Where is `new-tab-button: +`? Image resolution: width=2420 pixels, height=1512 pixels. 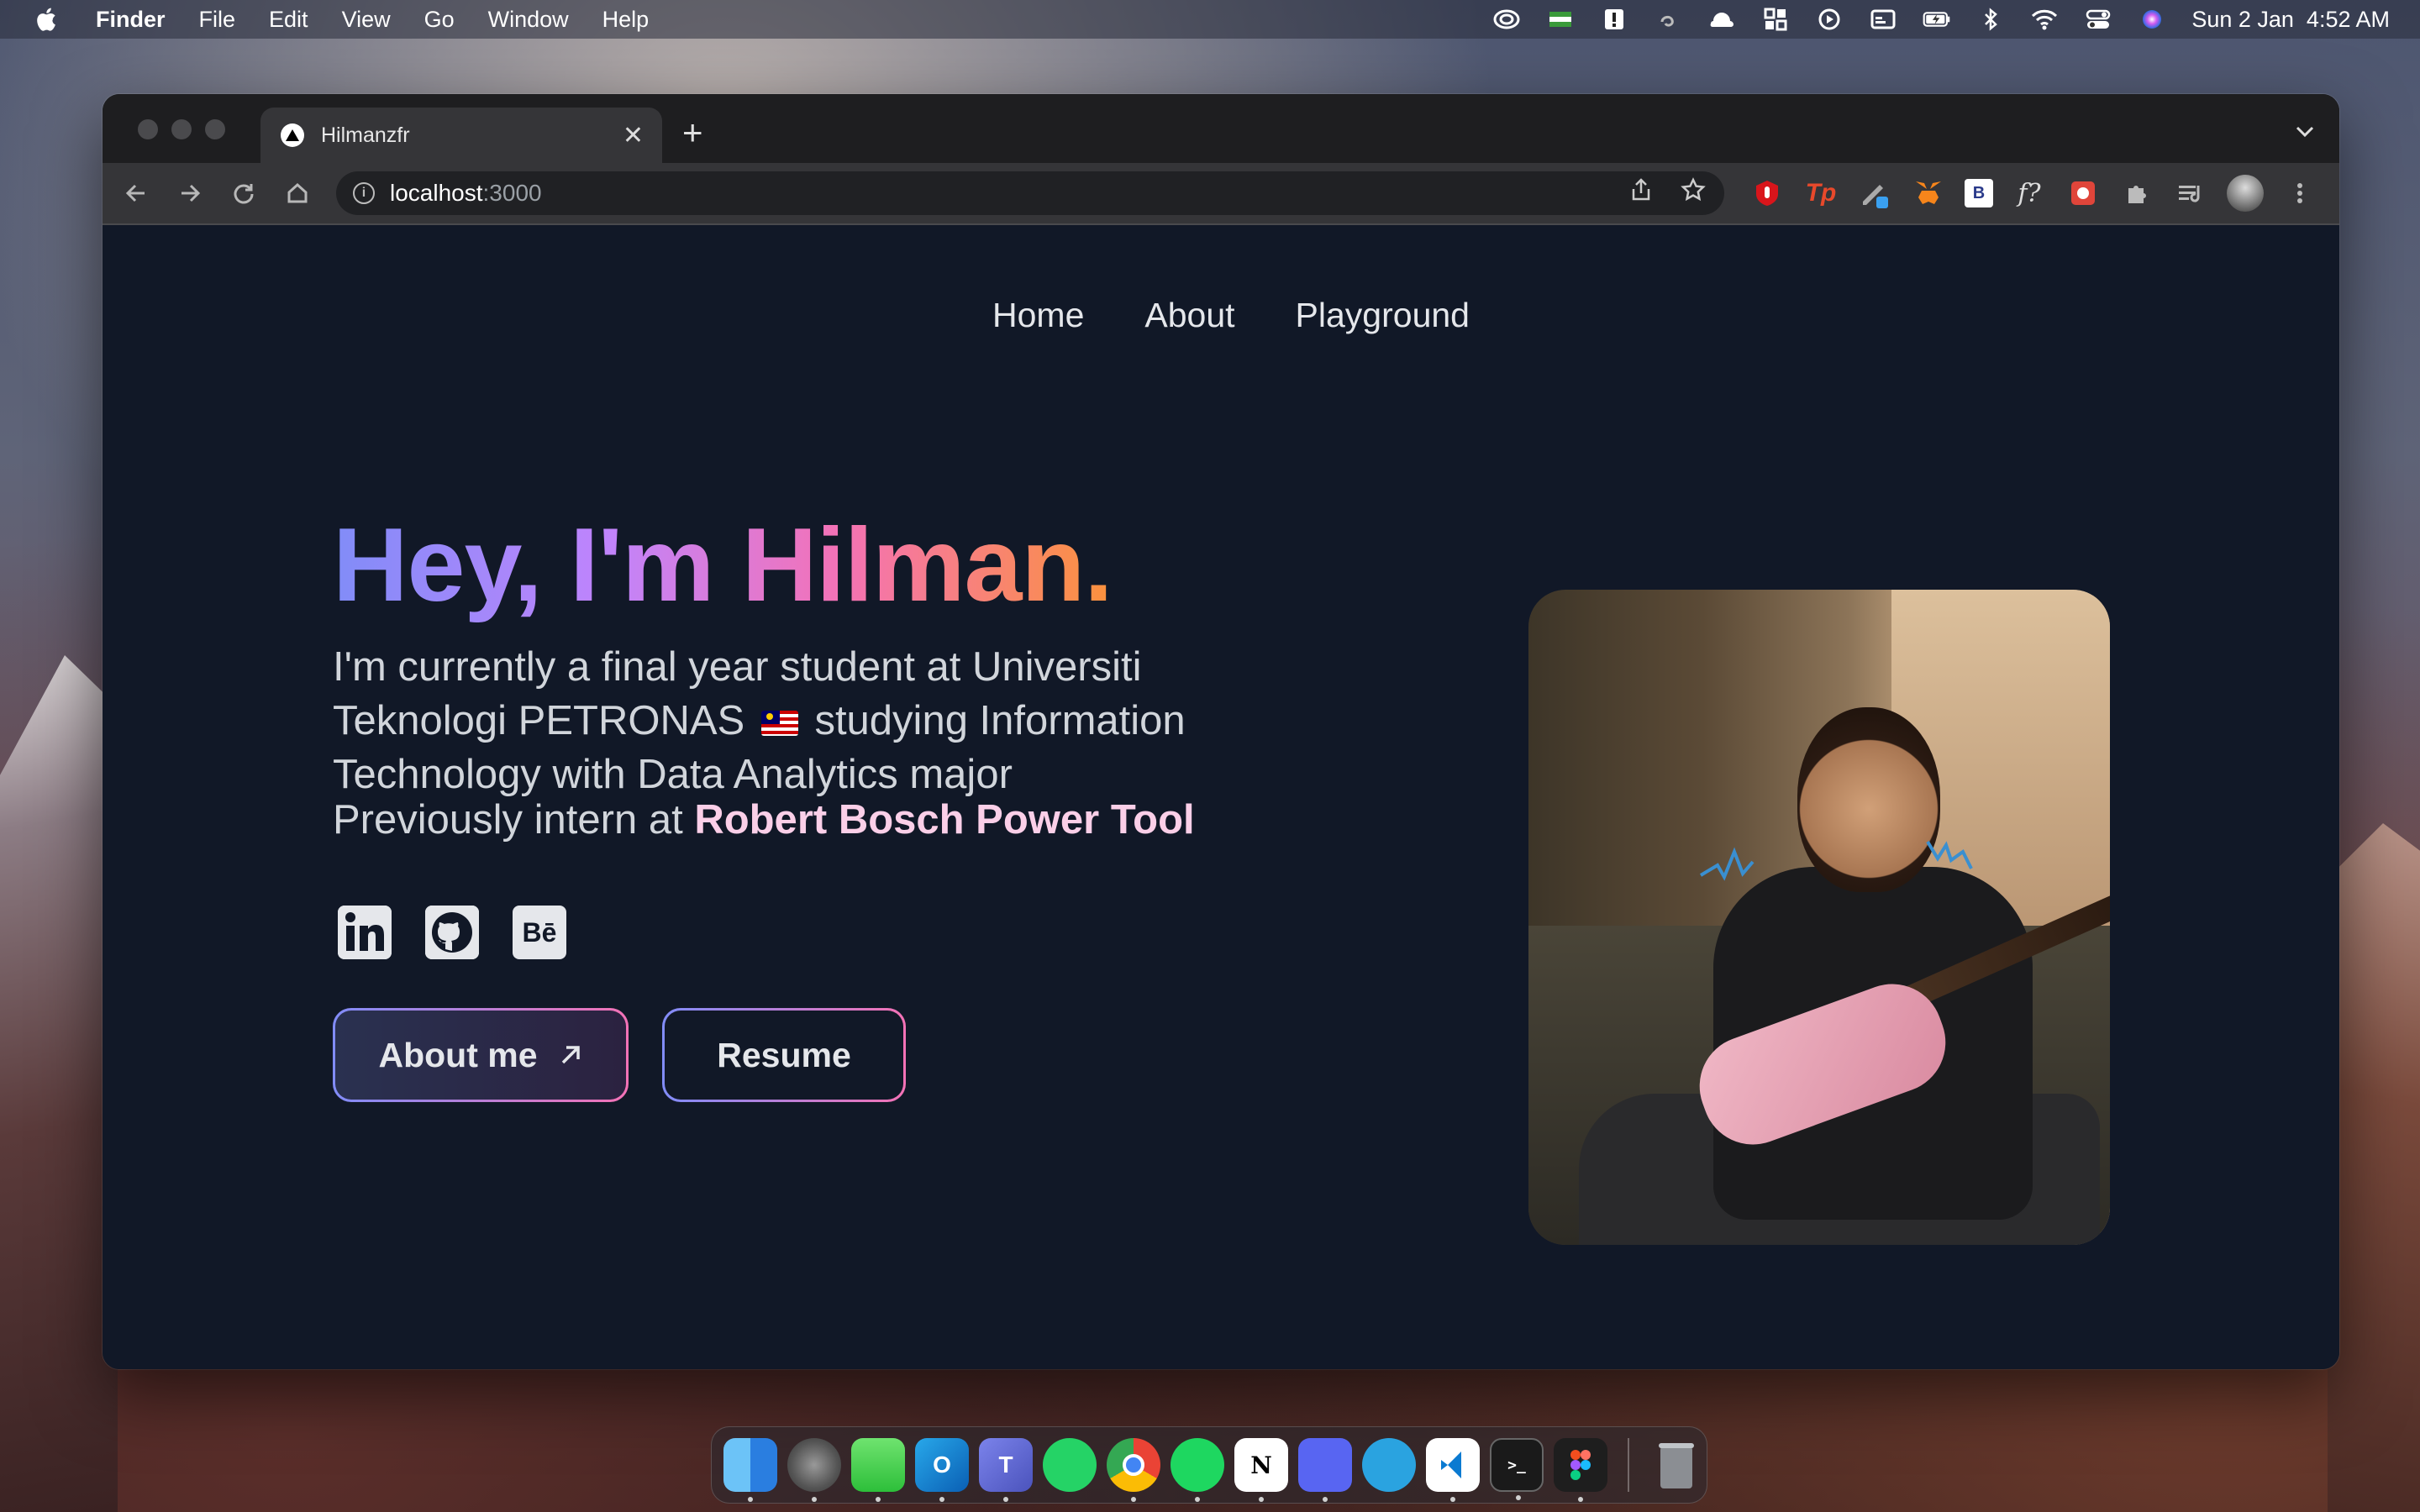
new-tab-button: + is located at coordinates (692, 132).